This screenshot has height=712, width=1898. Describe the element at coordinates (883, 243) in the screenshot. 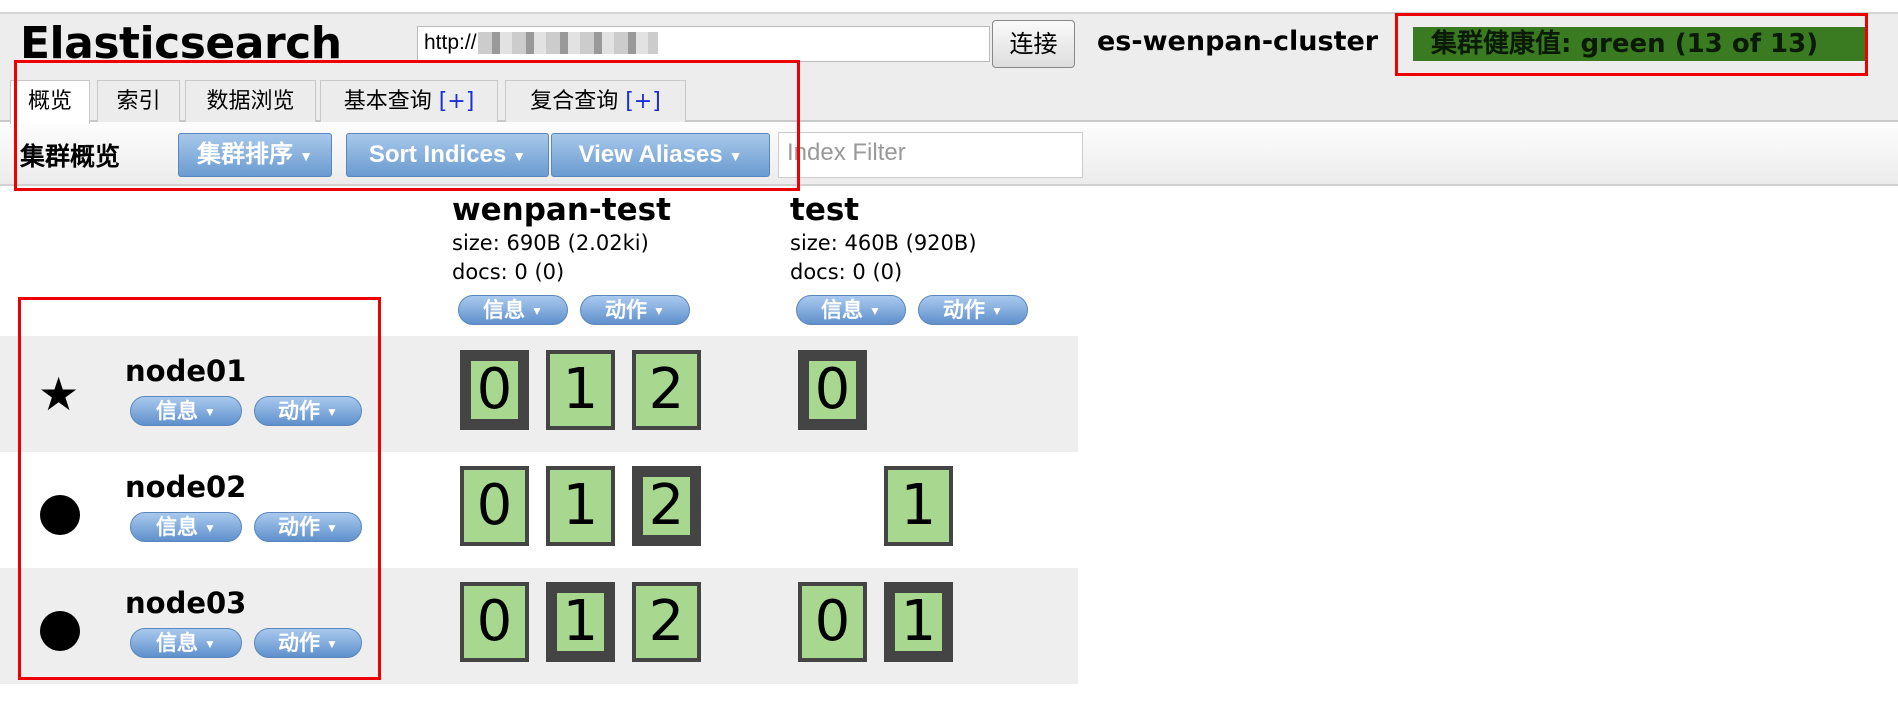

I see `index-size: size: 460B (920B)` at that location.